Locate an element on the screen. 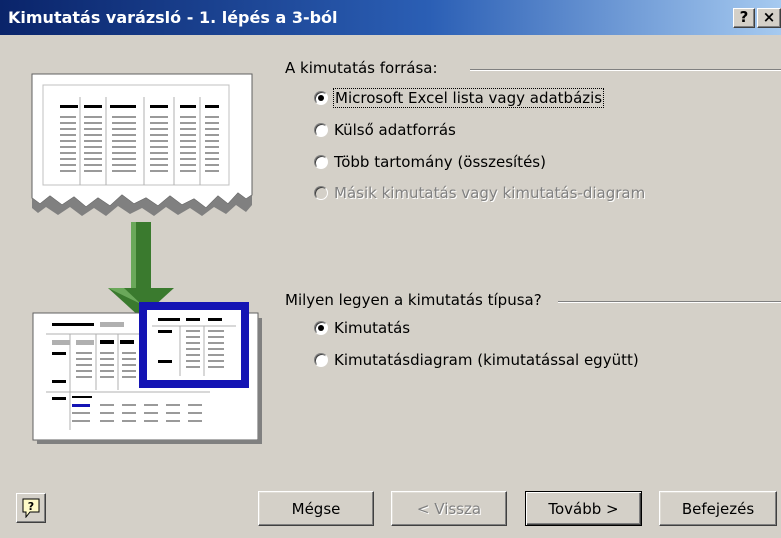 This screenshot has width=781, height=538. back-button-label: < Vissza is located at coordinates (449, 508).